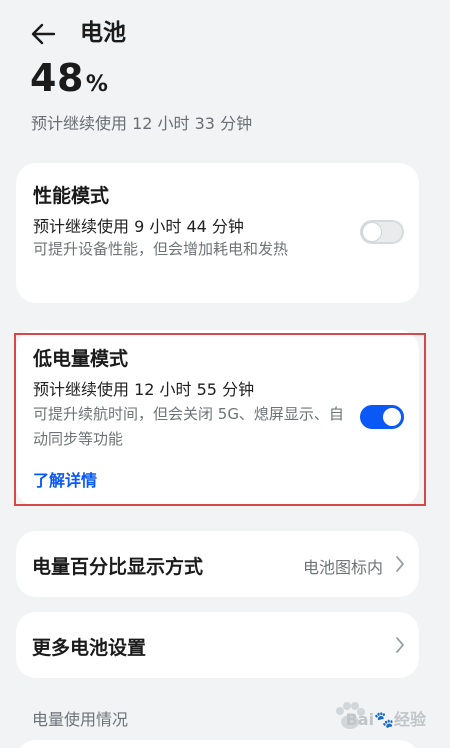 This screenshot has height=748, width=450. I want to click on usage-section-header: 电量使用情况, so click(80, 719).